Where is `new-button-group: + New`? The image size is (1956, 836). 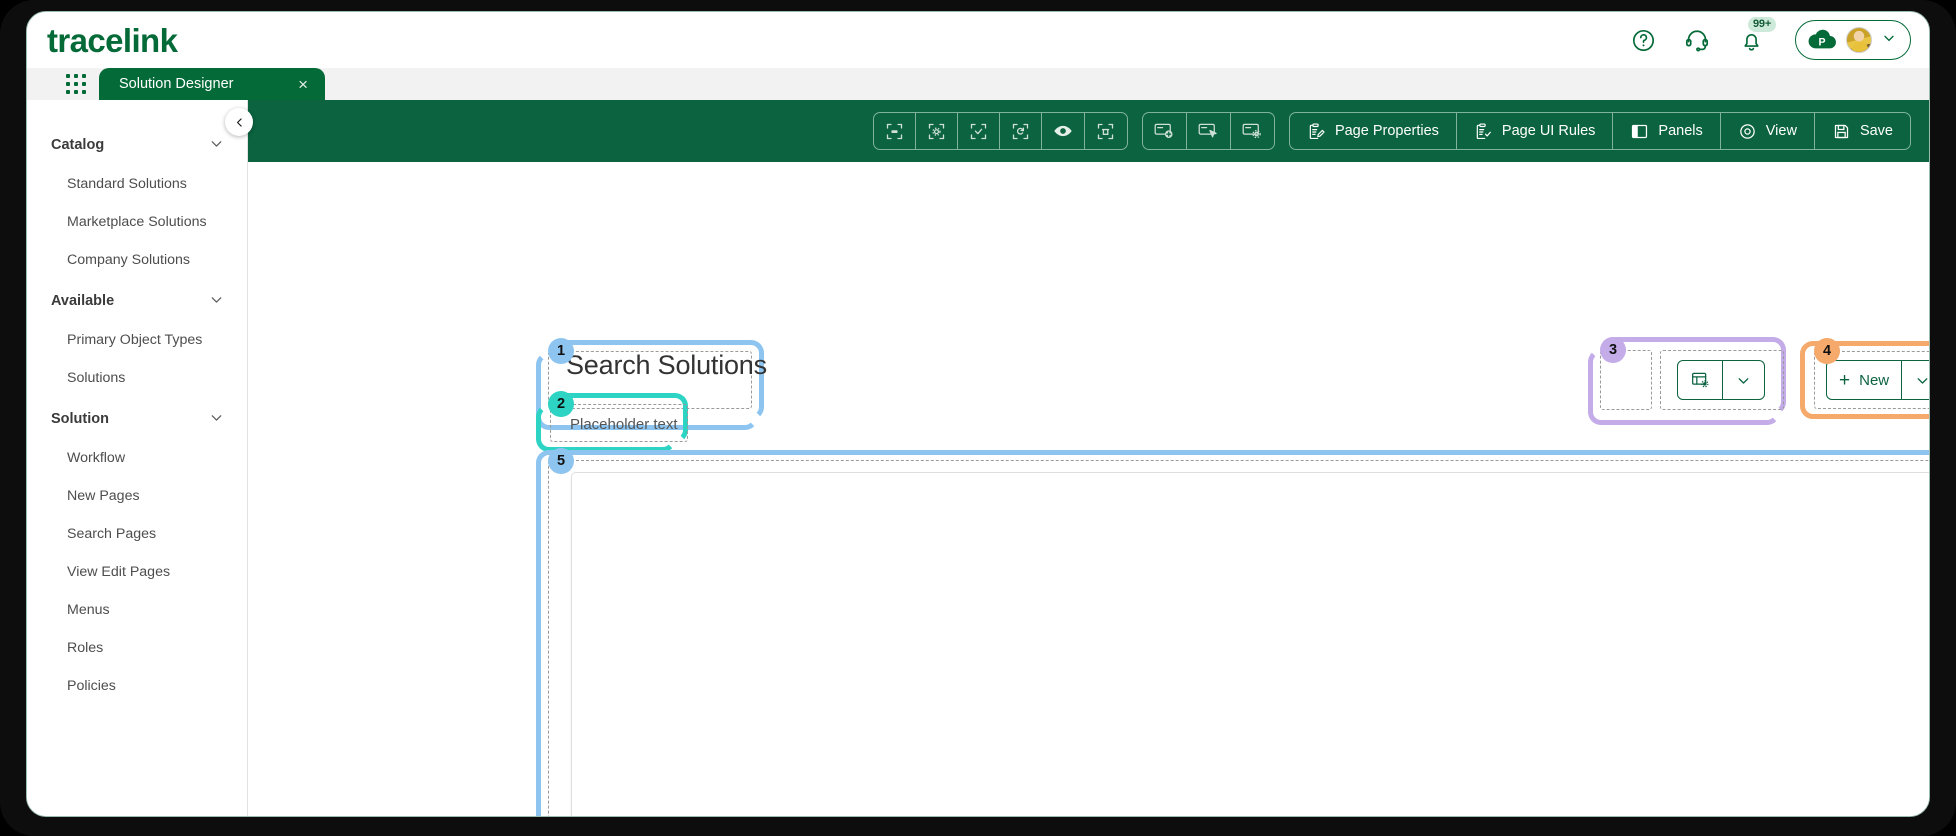 new-button-group: + New is located at coordinates (1877, 380).